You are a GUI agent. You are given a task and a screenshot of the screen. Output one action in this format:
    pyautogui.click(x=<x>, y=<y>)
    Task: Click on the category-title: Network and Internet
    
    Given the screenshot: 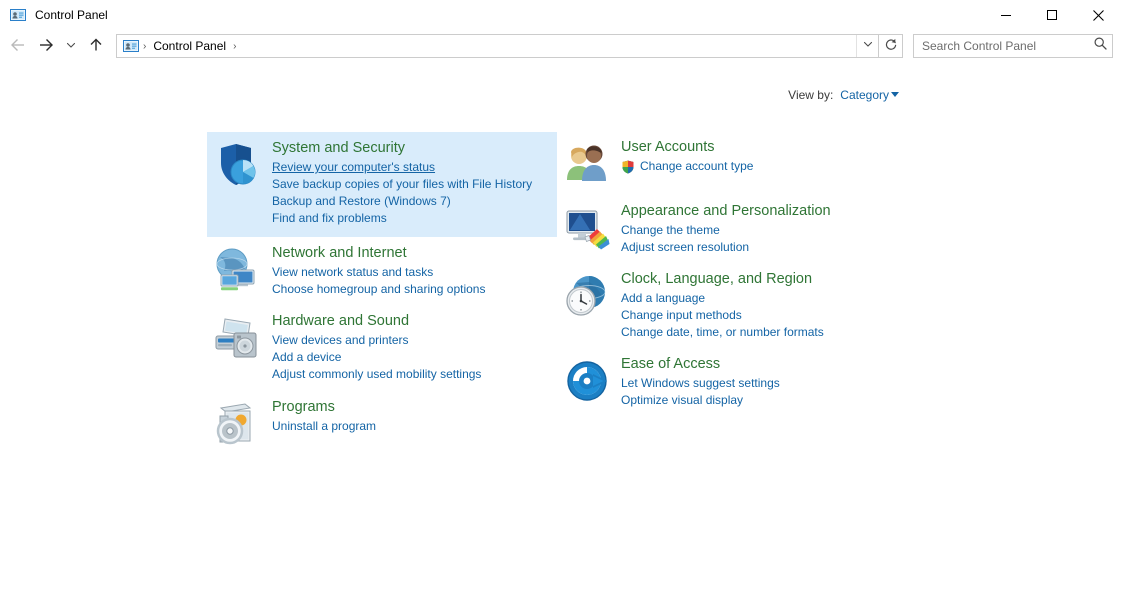 What is the action you would take?
    pyautogui.click(x=339, y=253)
    